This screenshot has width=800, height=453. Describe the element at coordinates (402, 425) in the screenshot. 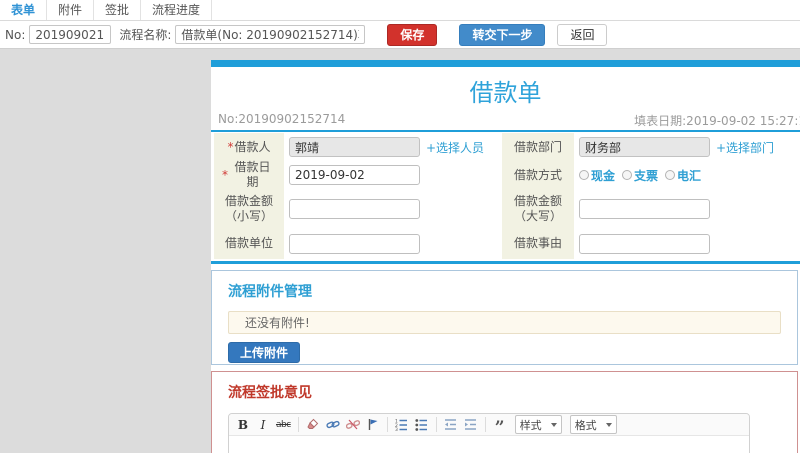

I see `numbered-list-icon: 123` at that location.